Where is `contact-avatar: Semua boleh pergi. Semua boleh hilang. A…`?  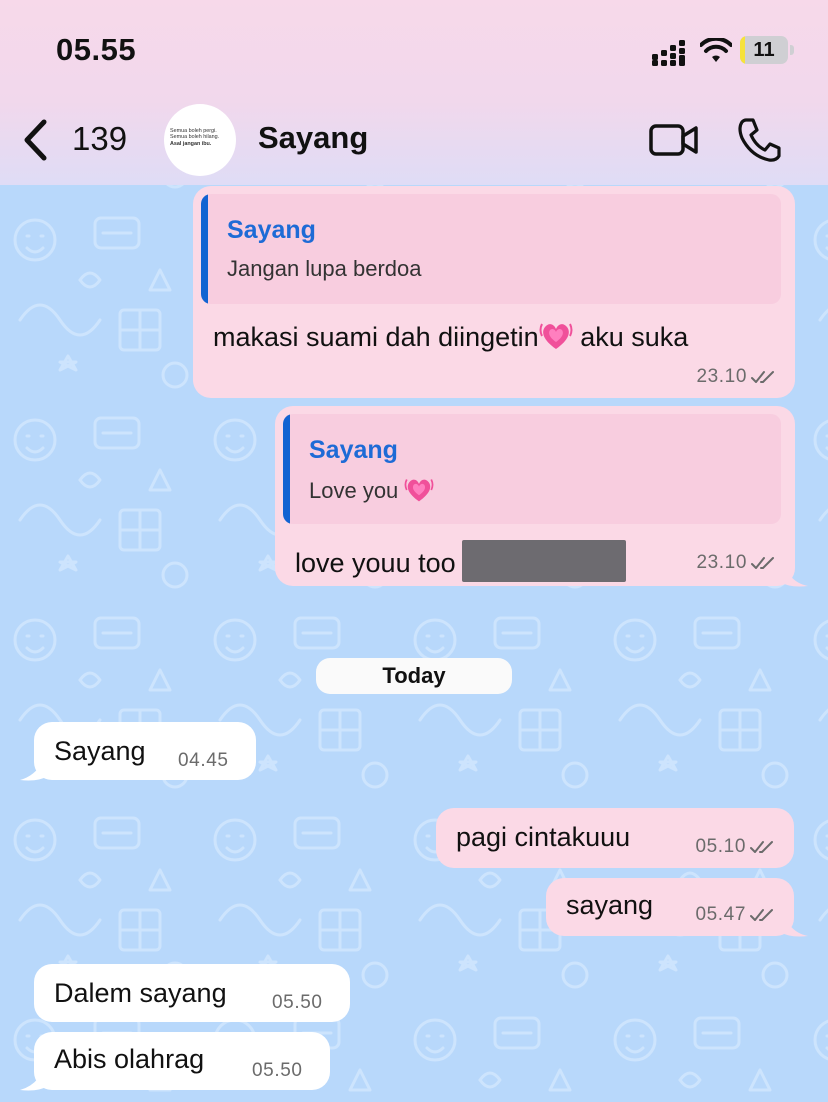
contact-avatar: Semua boleh pergi. Semua boleh hilang. A… is located at coordinates (200, 140).